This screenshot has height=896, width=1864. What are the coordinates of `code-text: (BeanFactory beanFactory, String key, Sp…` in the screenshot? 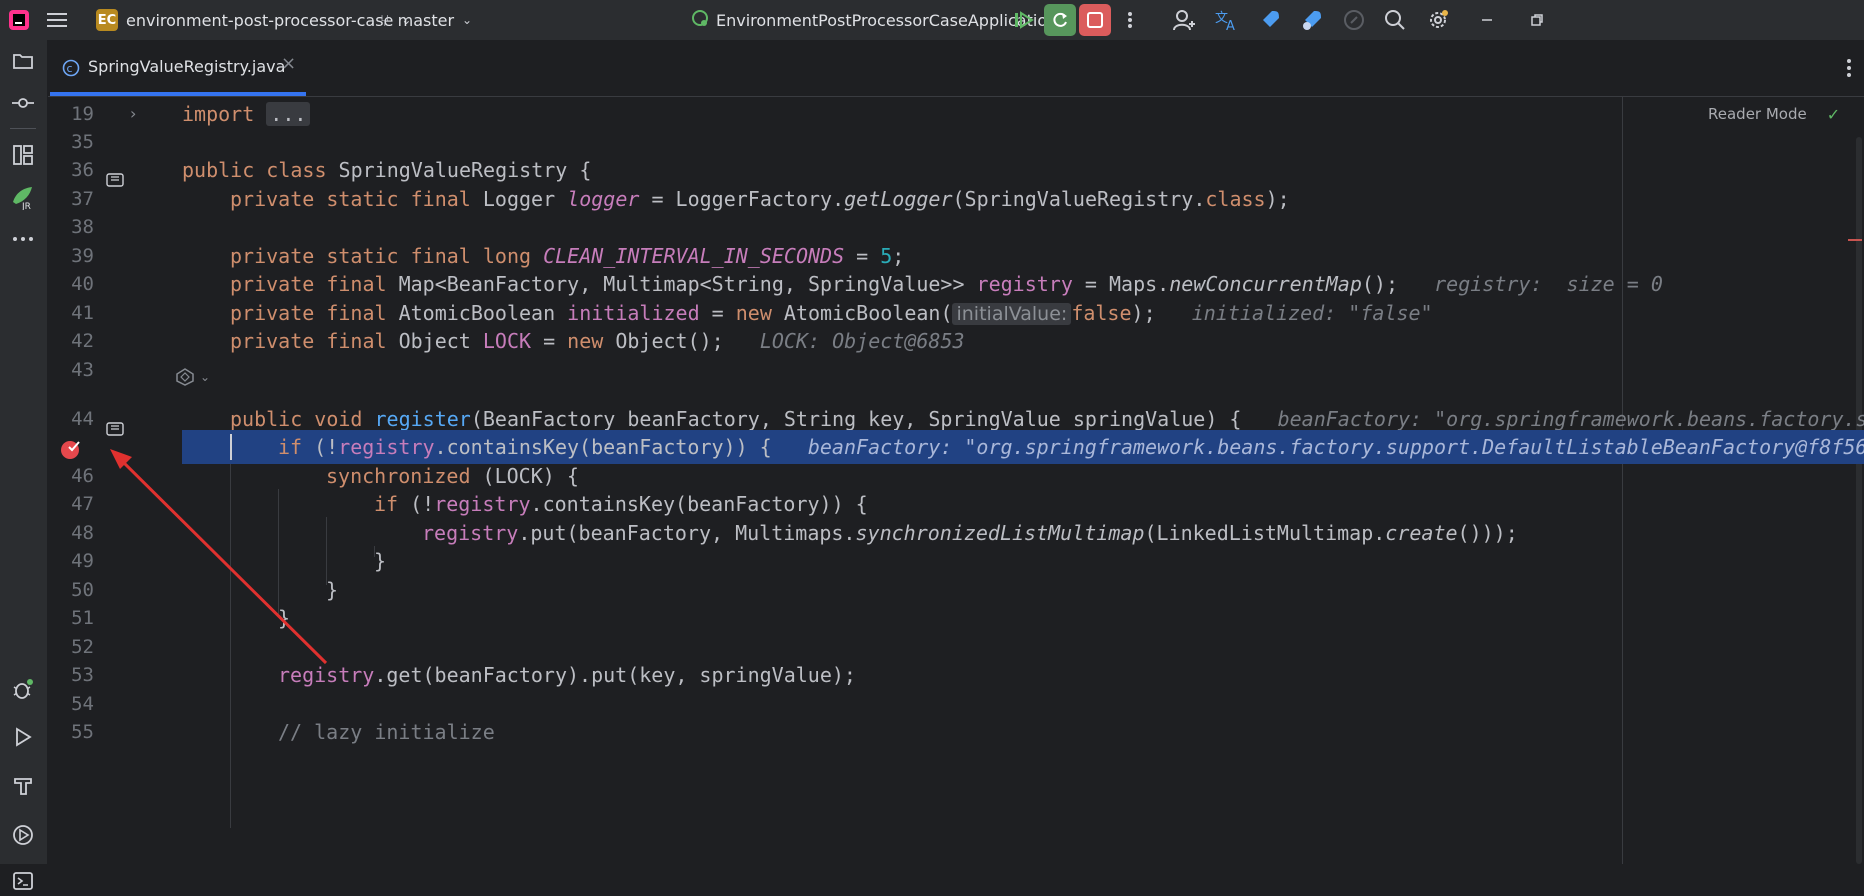 It's located at (856, 419).